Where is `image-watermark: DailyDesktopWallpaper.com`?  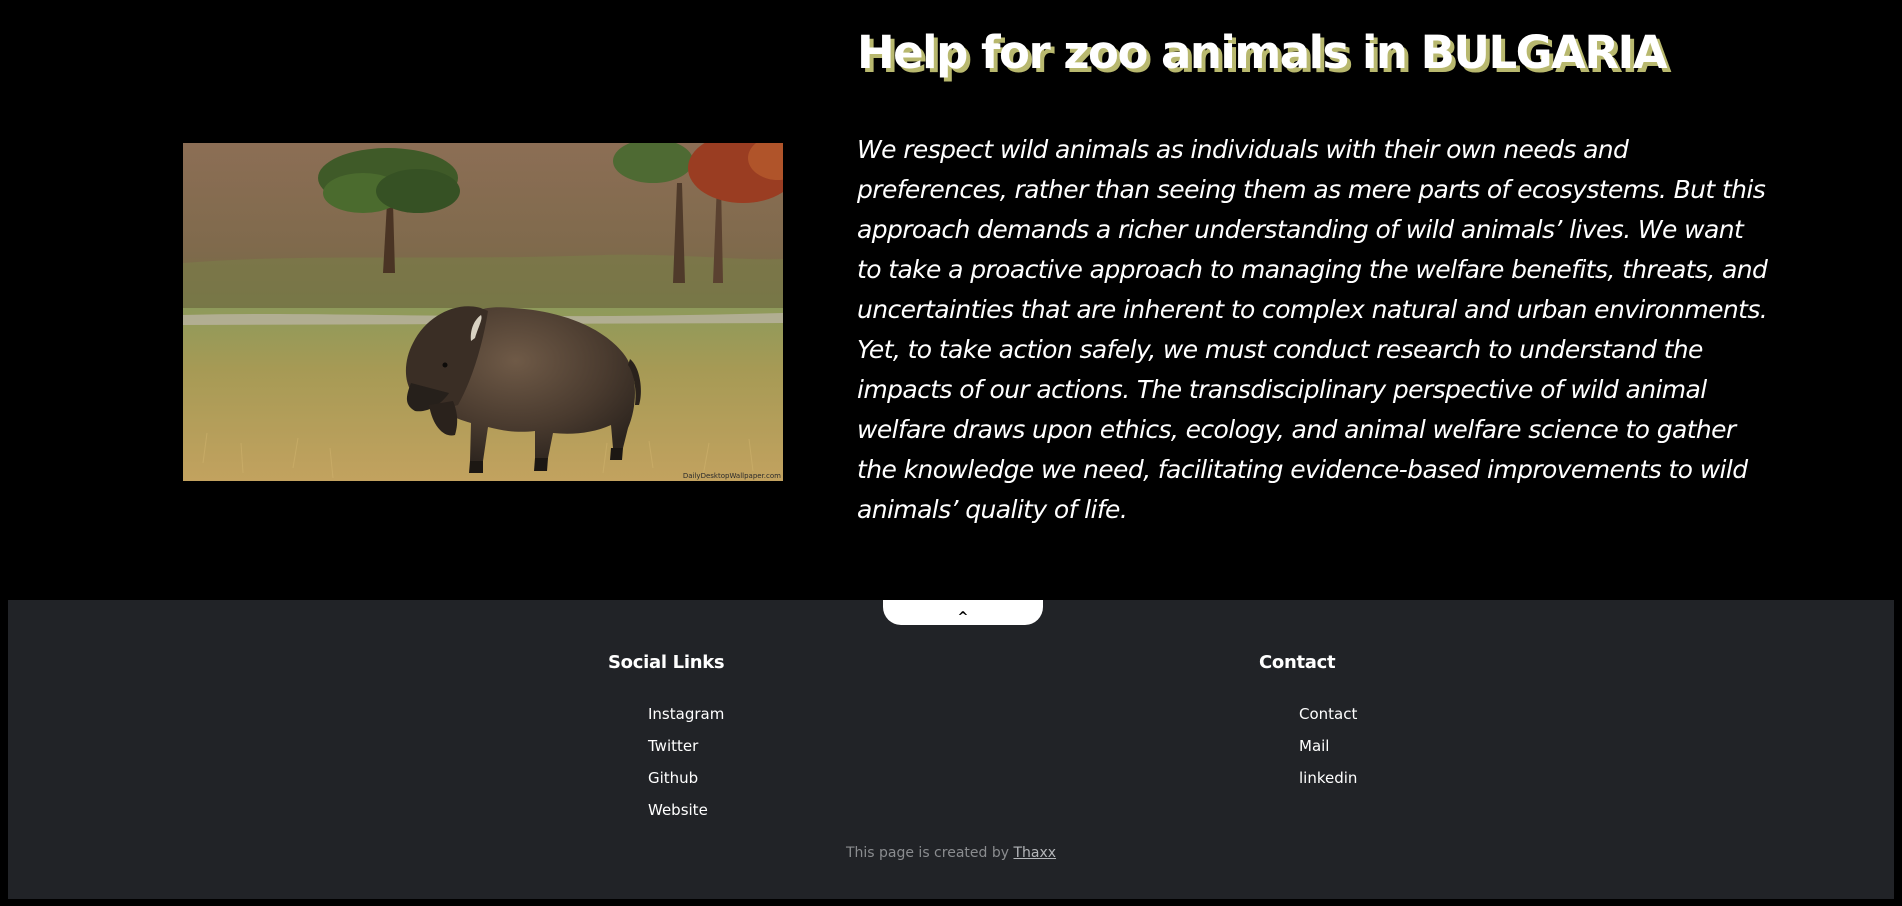
image-watermark: DailyDesktopWallpaper.com is located at coordinates (731, 476).